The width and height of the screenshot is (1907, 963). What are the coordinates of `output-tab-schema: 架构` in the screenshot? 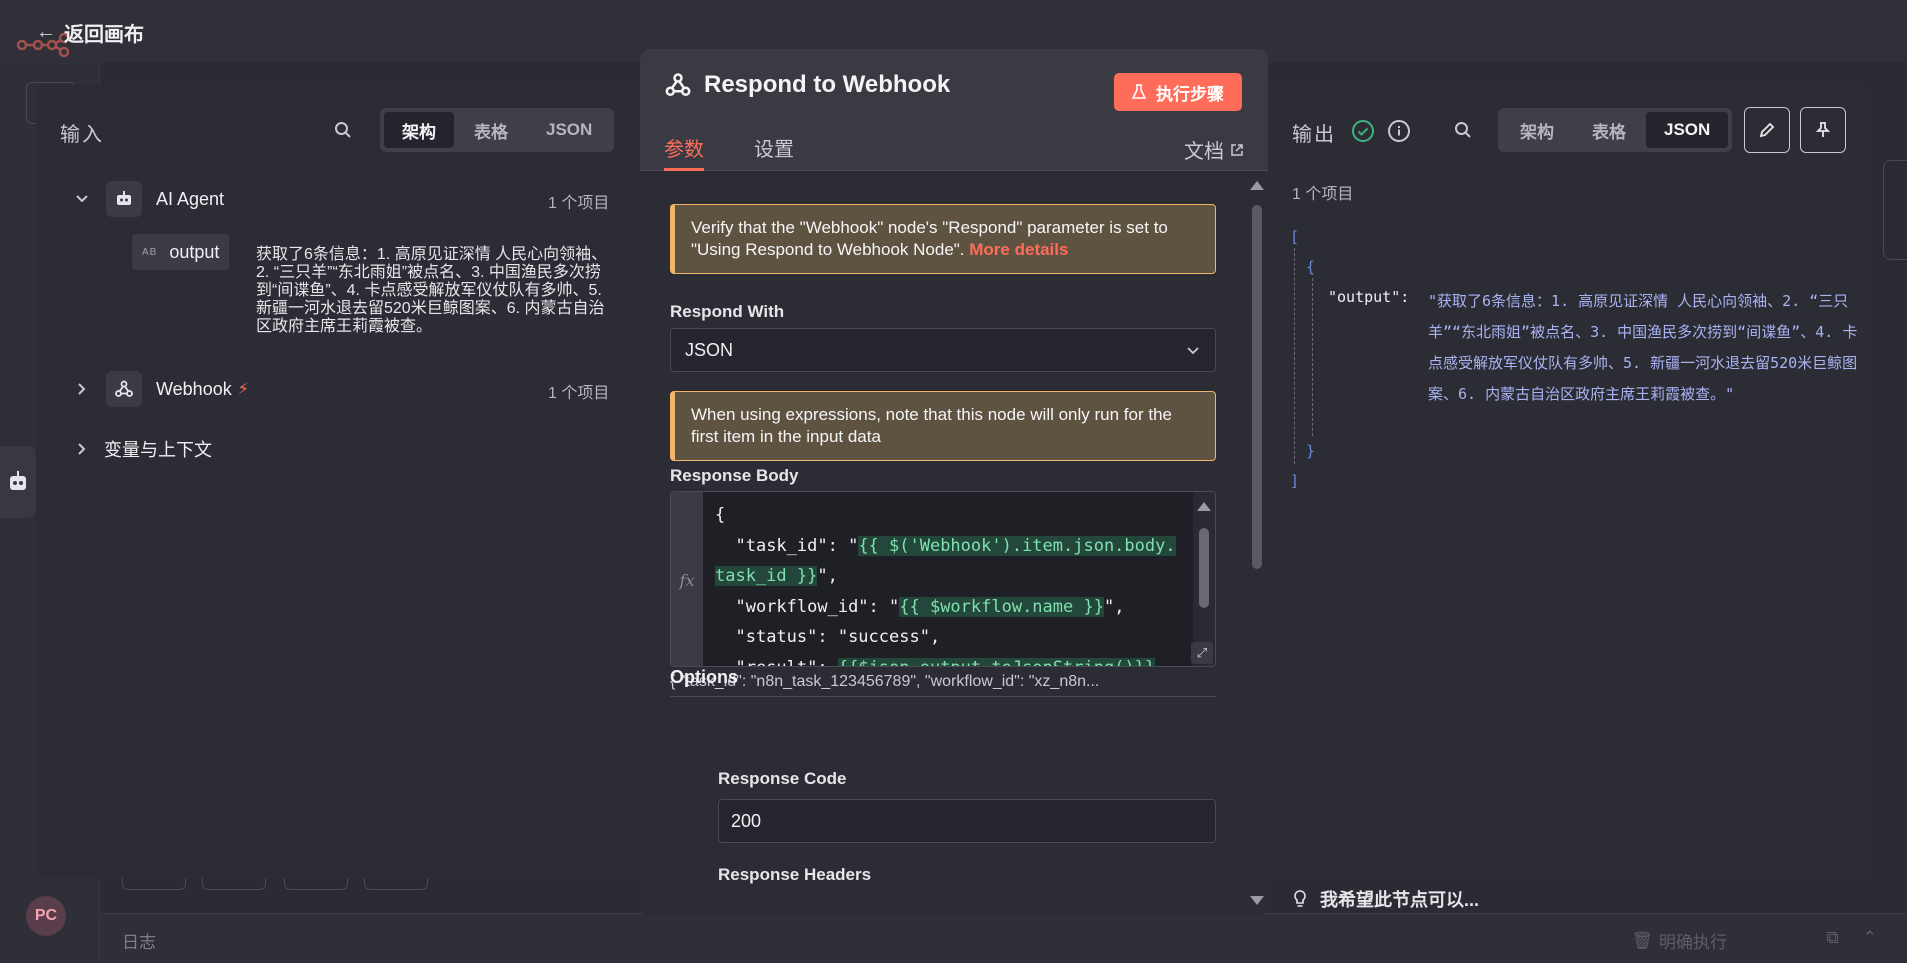 It's located at (1537, 130).